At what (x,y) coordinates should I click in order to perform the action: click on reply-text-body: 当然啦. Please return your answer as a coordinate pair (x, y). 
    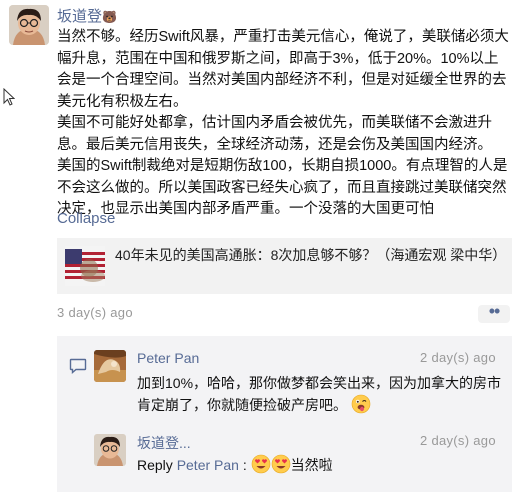
    Looking at the image, I should click on (311, 465).